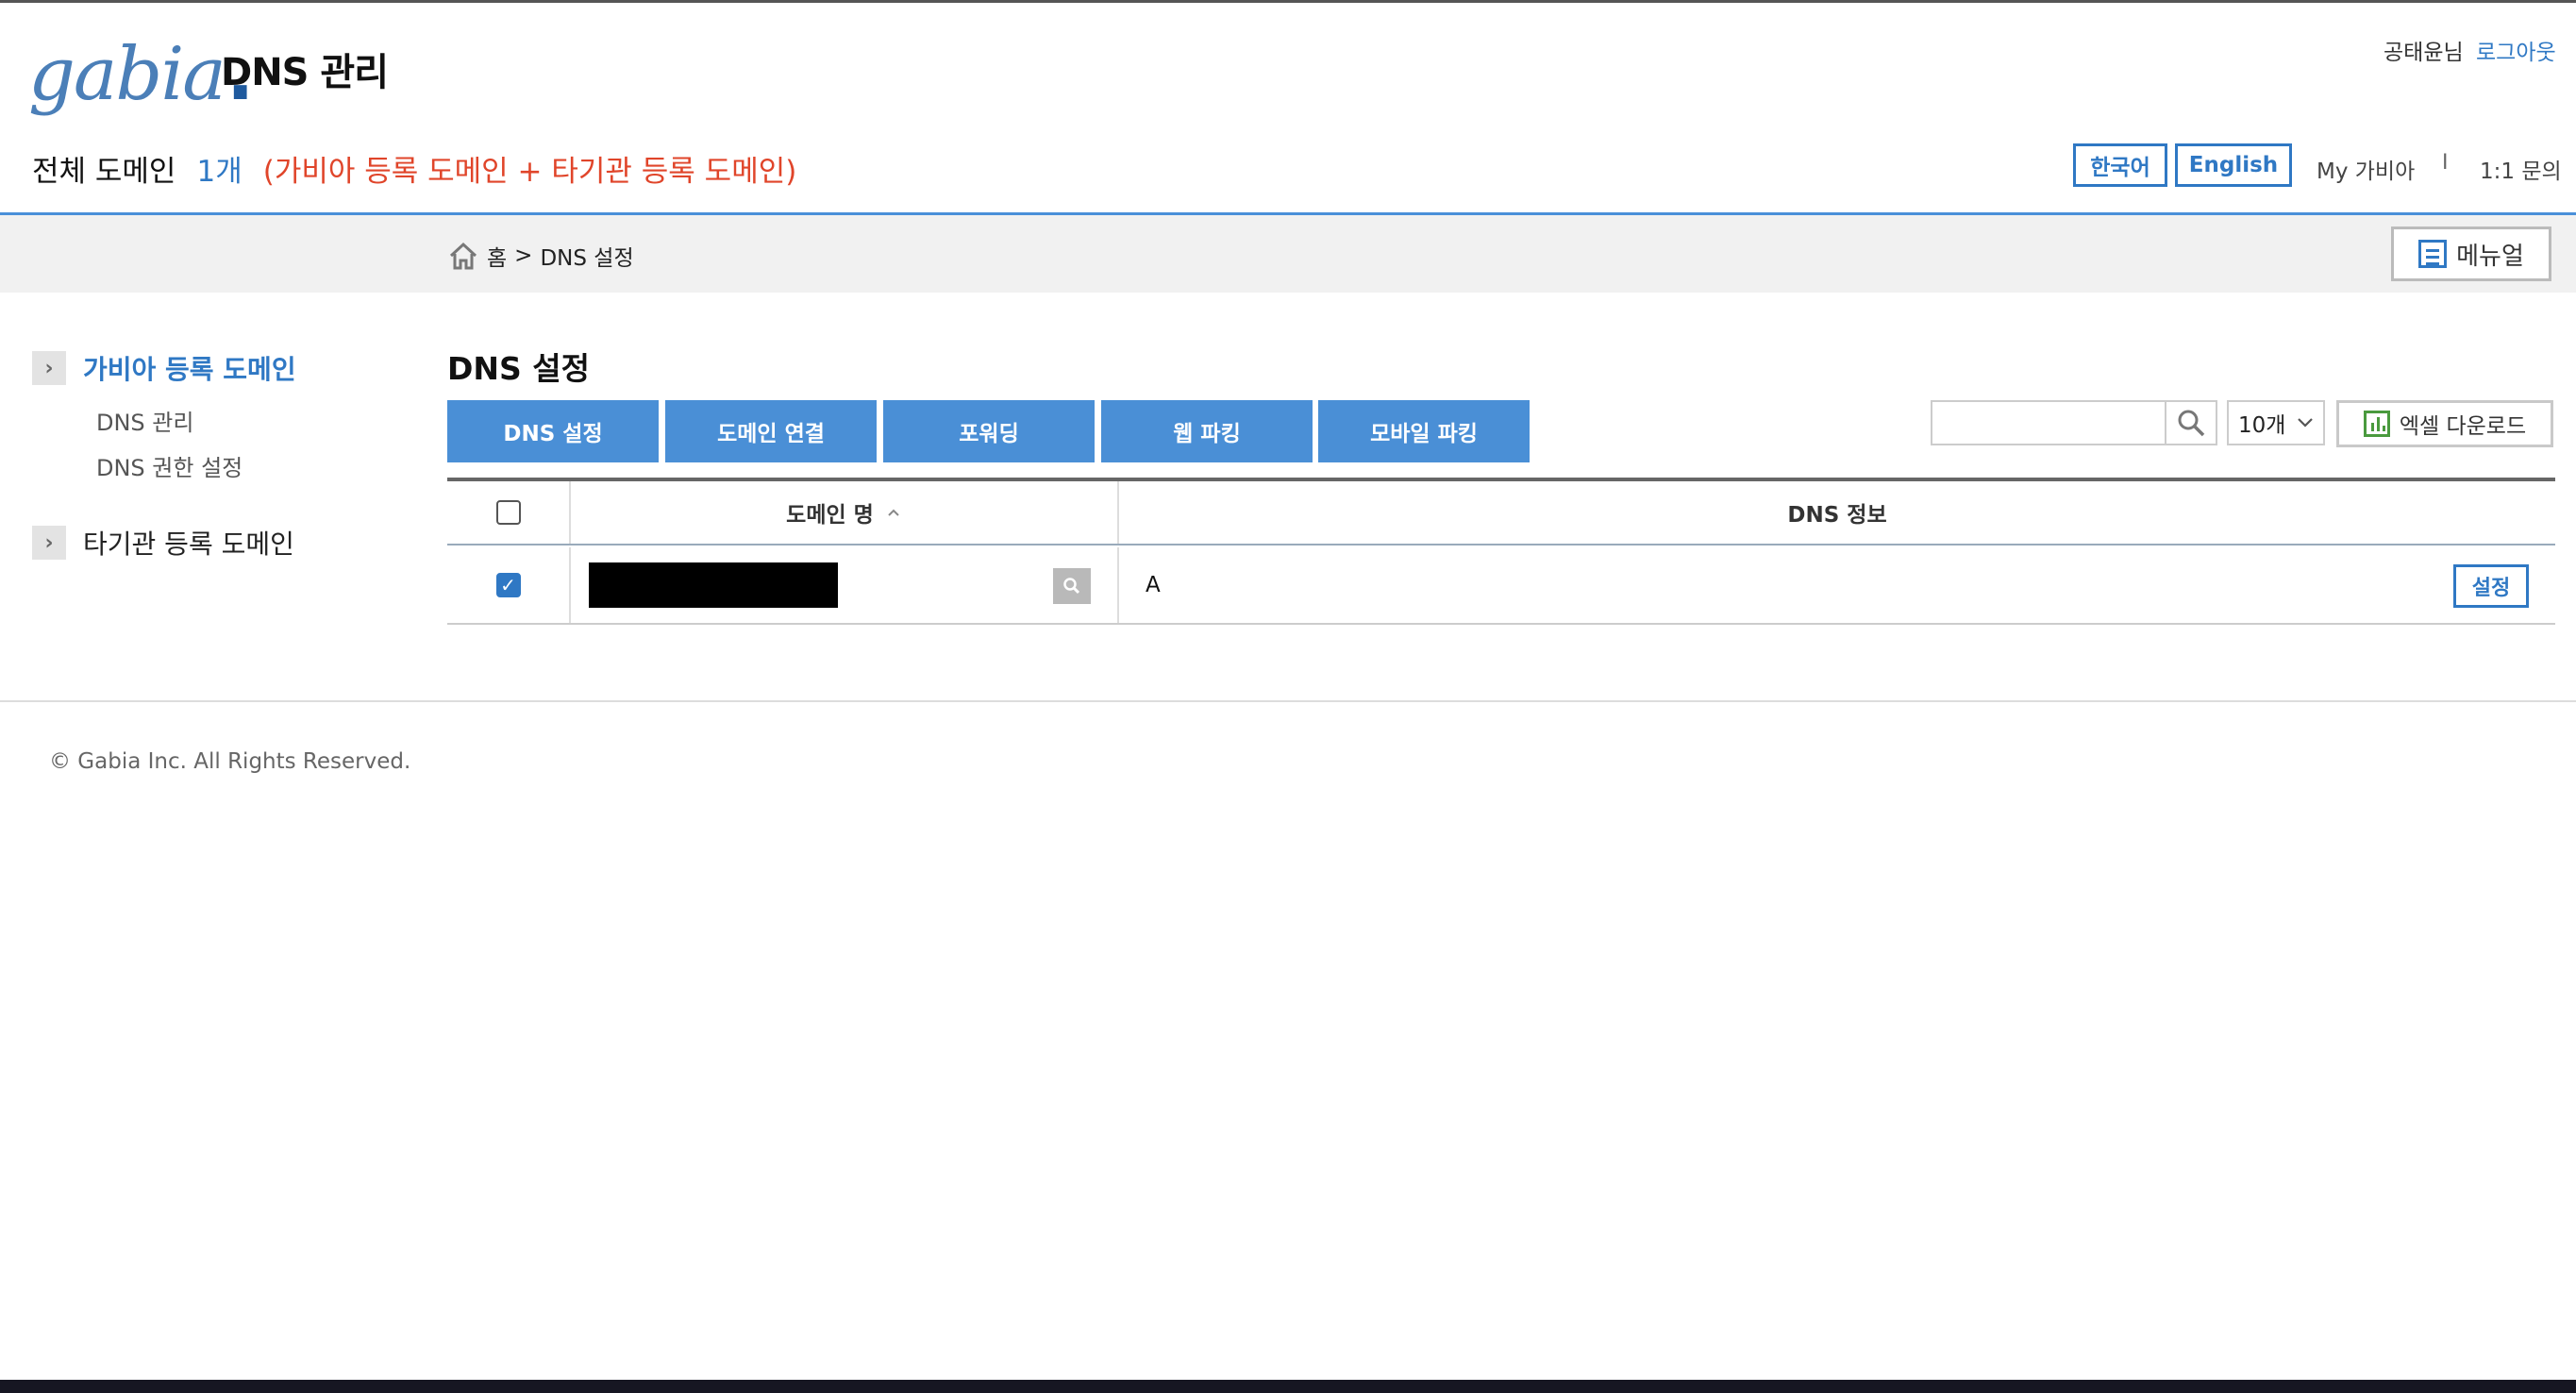  What do you see at coordinates (104, 172) in the screenshot?
I see `summary-label: 전체 도메인` at bounding box center [104, 172].